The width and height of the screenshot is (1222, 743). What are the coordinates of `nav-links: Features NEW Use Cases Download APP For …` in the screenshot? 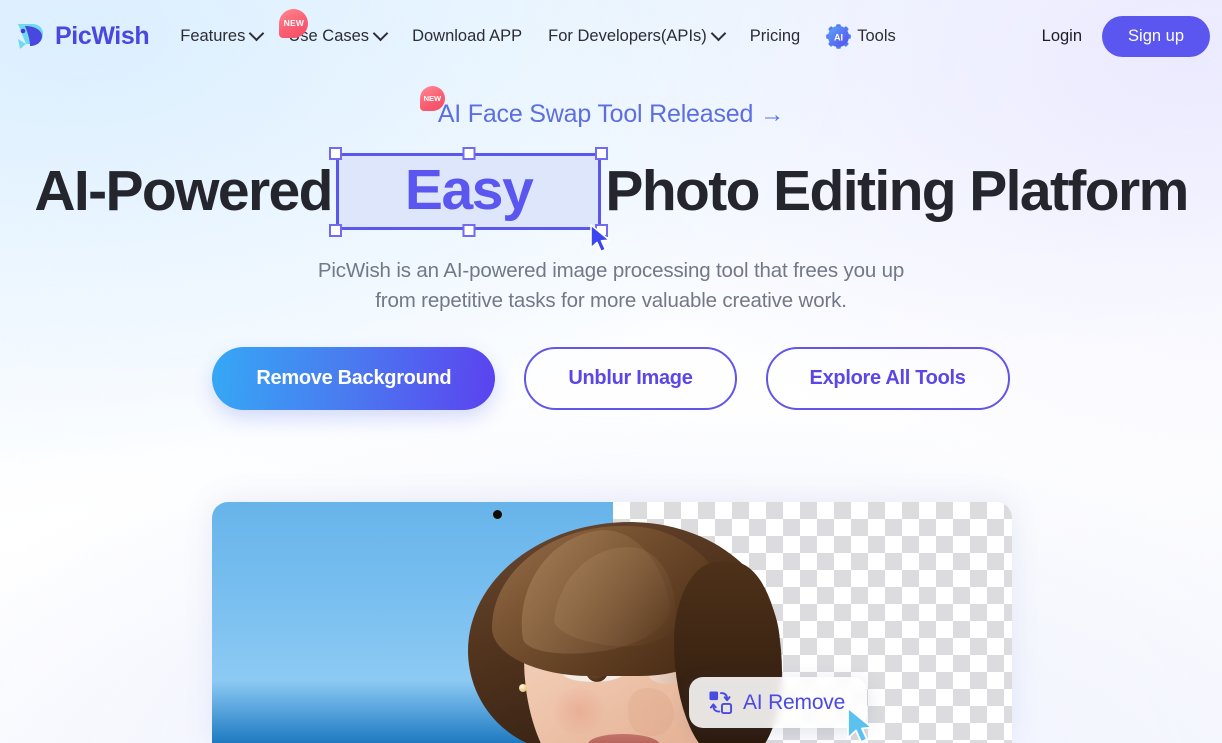 It's located at (596, 31).